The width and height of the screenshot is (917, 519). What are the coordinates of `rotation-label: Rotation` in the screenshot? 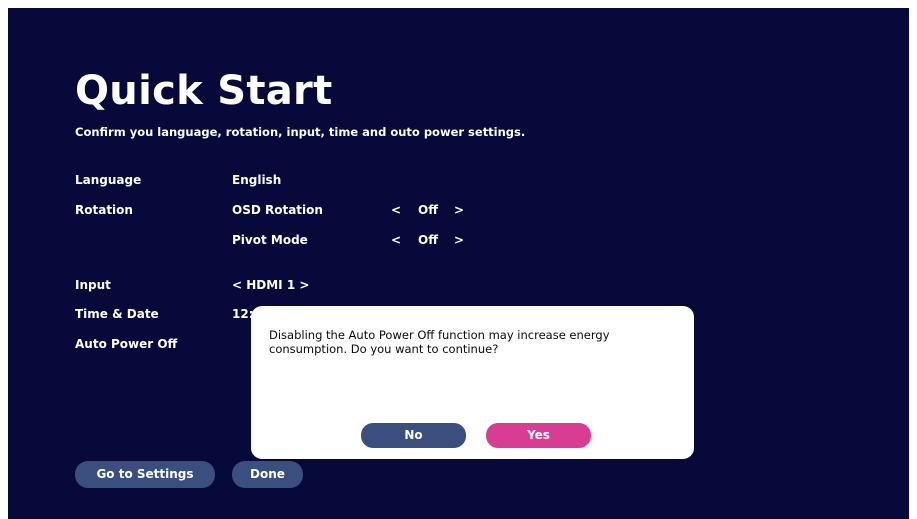 It's located at (104, 210).